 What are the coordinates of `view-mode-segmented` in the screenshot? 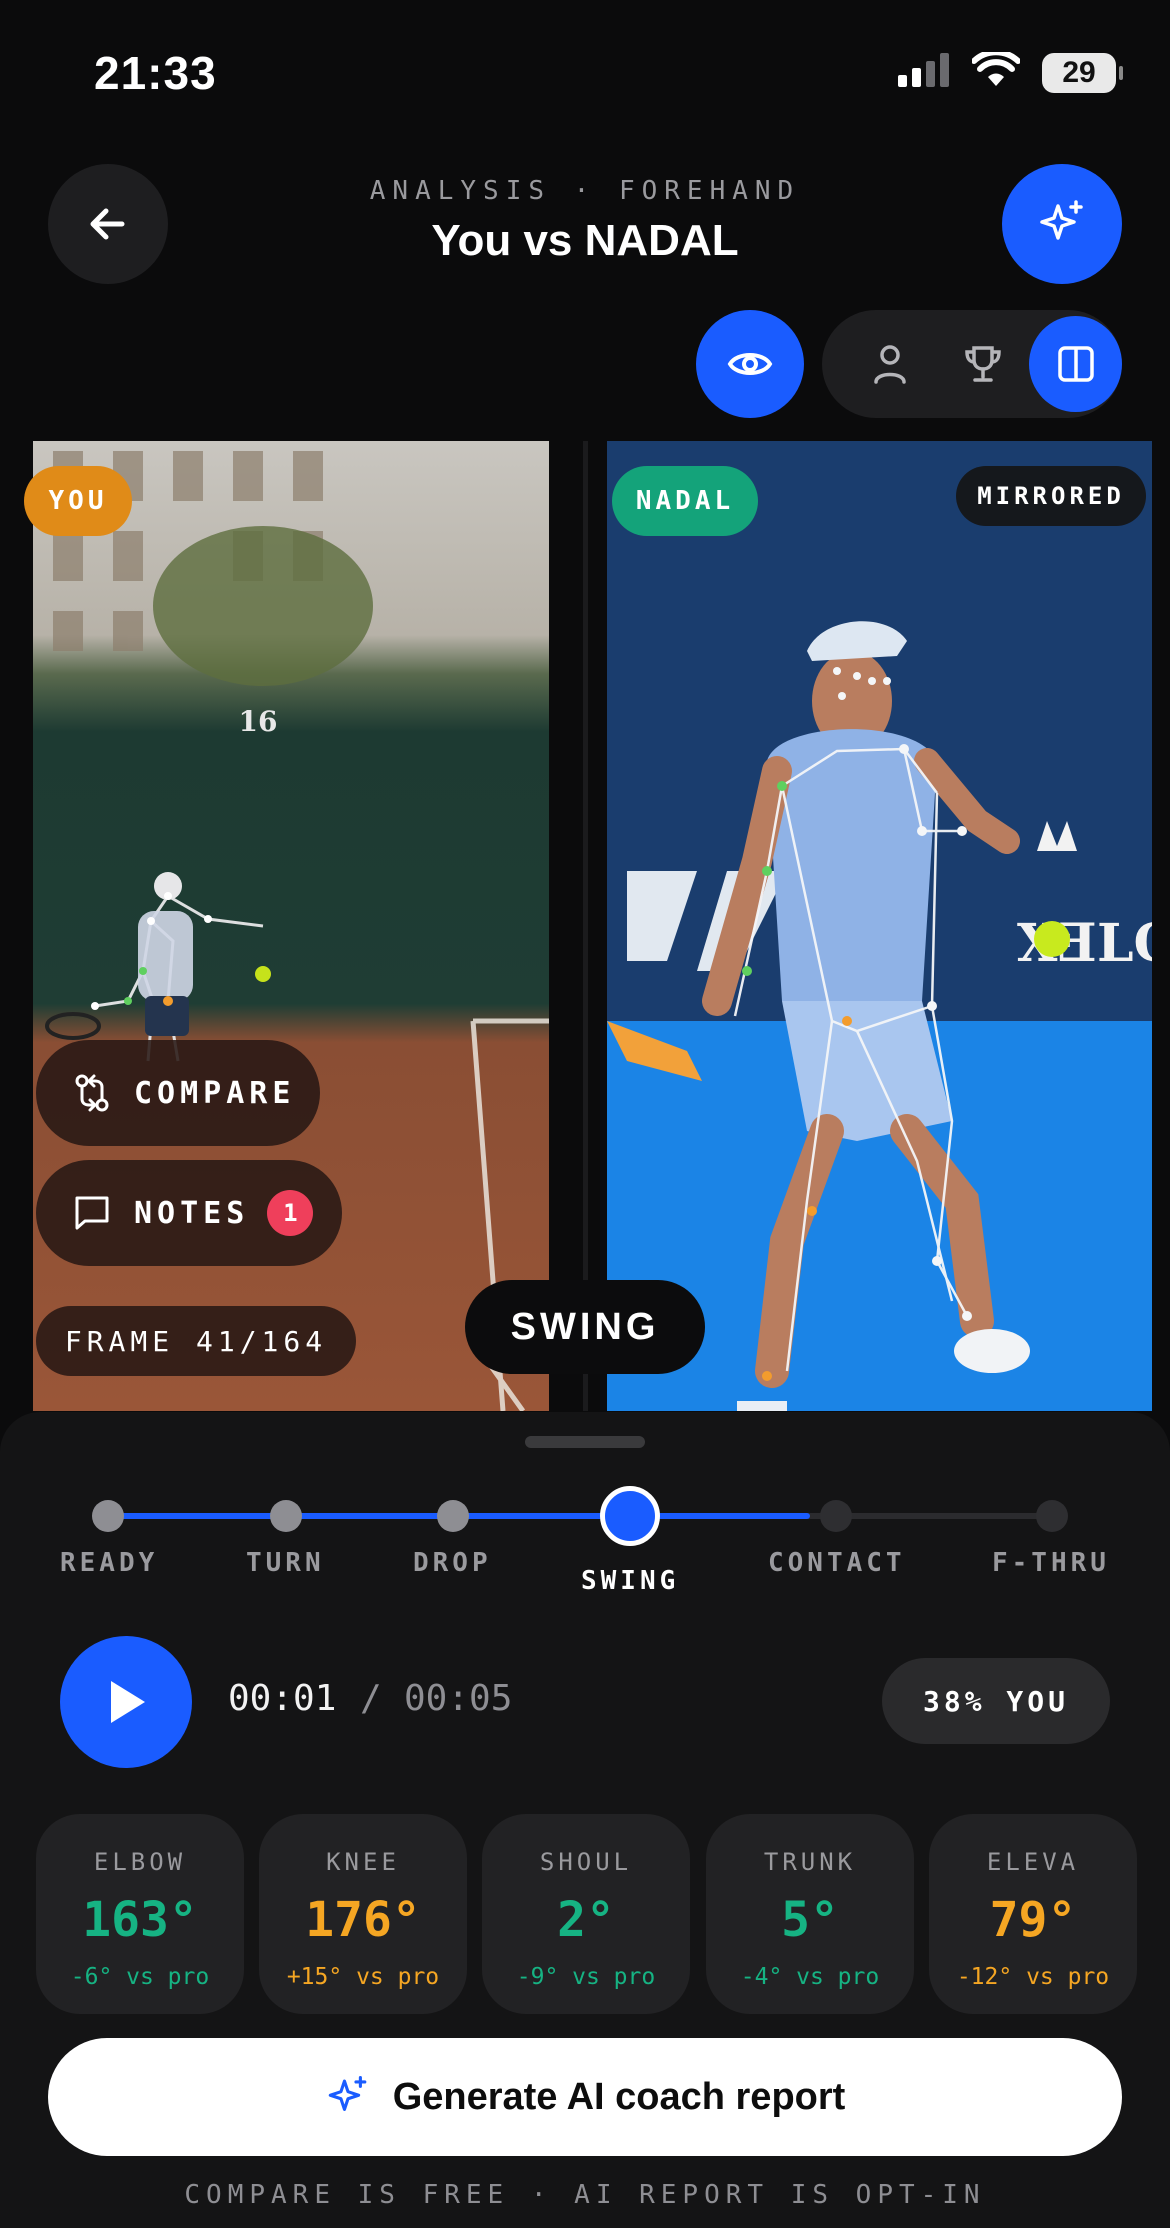 It's located at (972, 364).